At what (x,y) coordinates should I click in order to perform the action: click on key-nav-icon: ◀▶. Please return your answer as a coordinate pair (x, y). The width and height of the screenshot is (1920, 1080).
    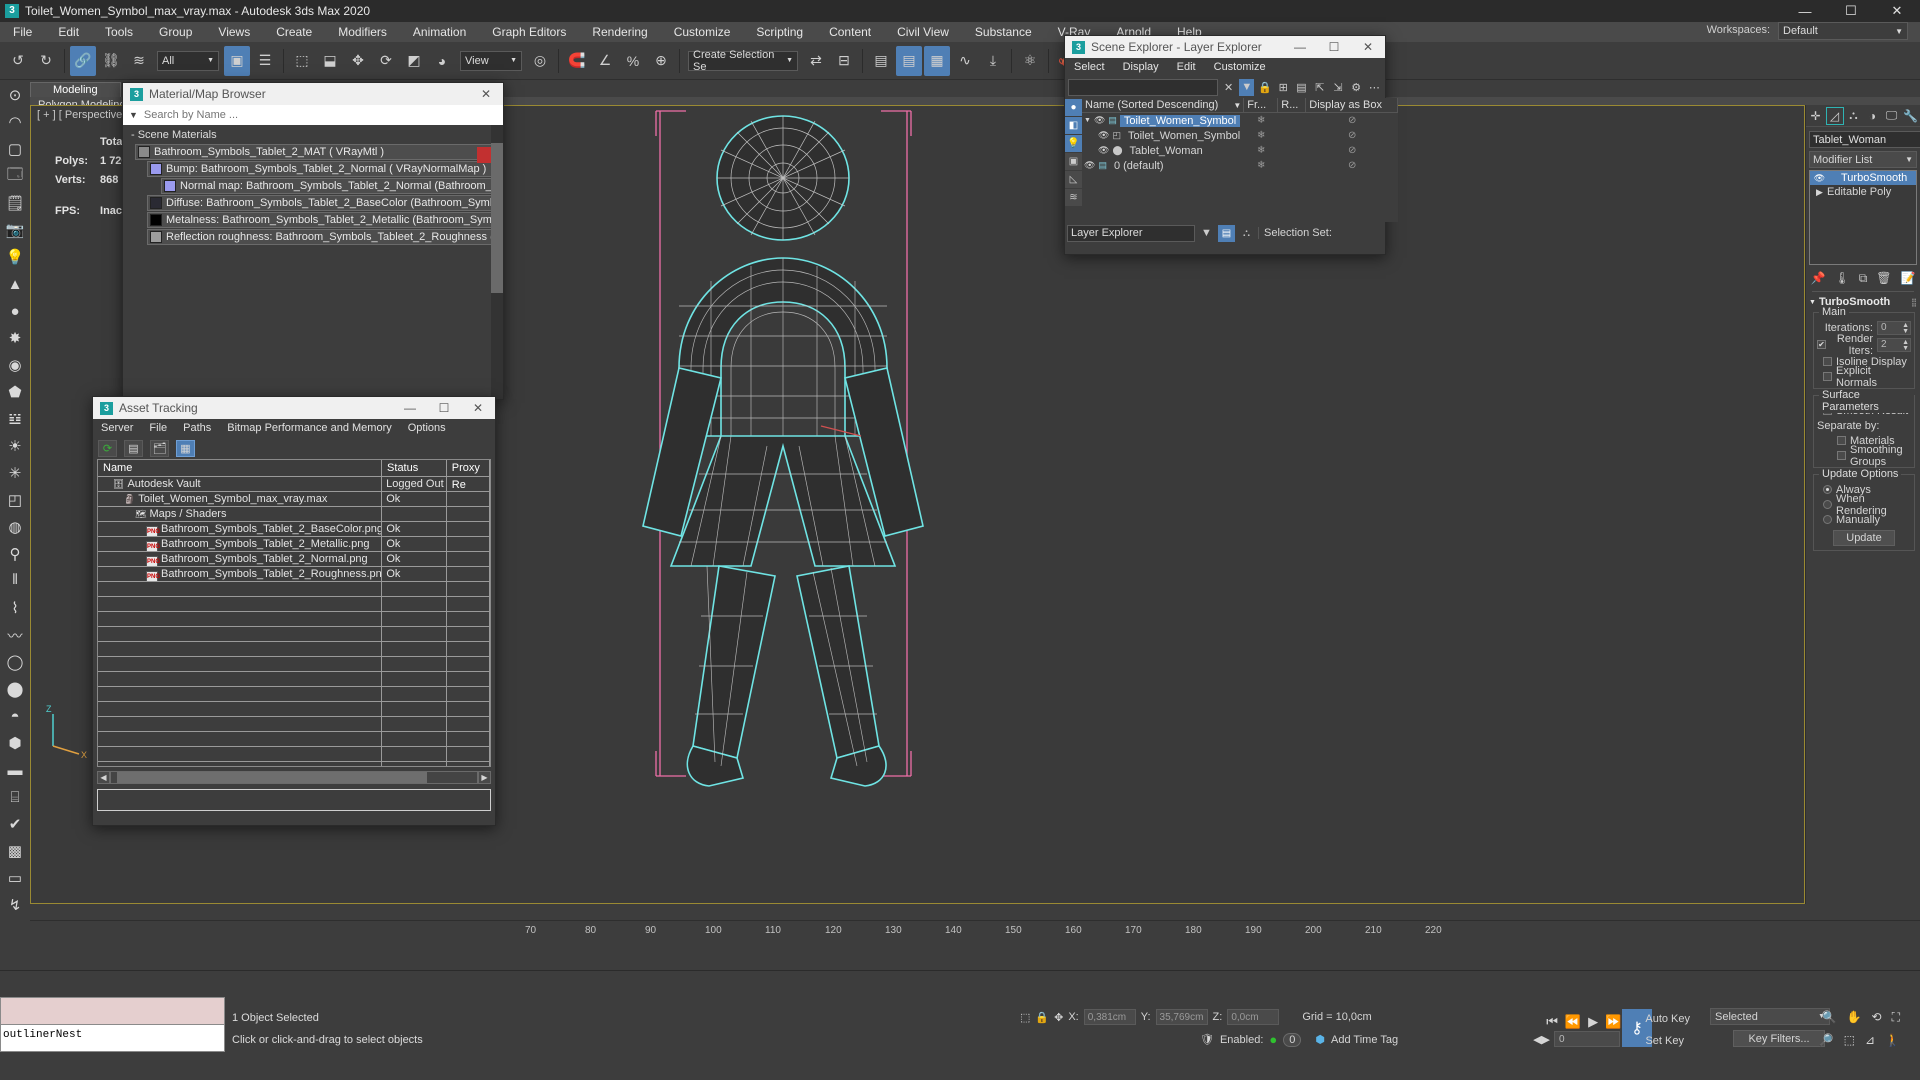
    Looking at the image, I should click on (1541, 1039).